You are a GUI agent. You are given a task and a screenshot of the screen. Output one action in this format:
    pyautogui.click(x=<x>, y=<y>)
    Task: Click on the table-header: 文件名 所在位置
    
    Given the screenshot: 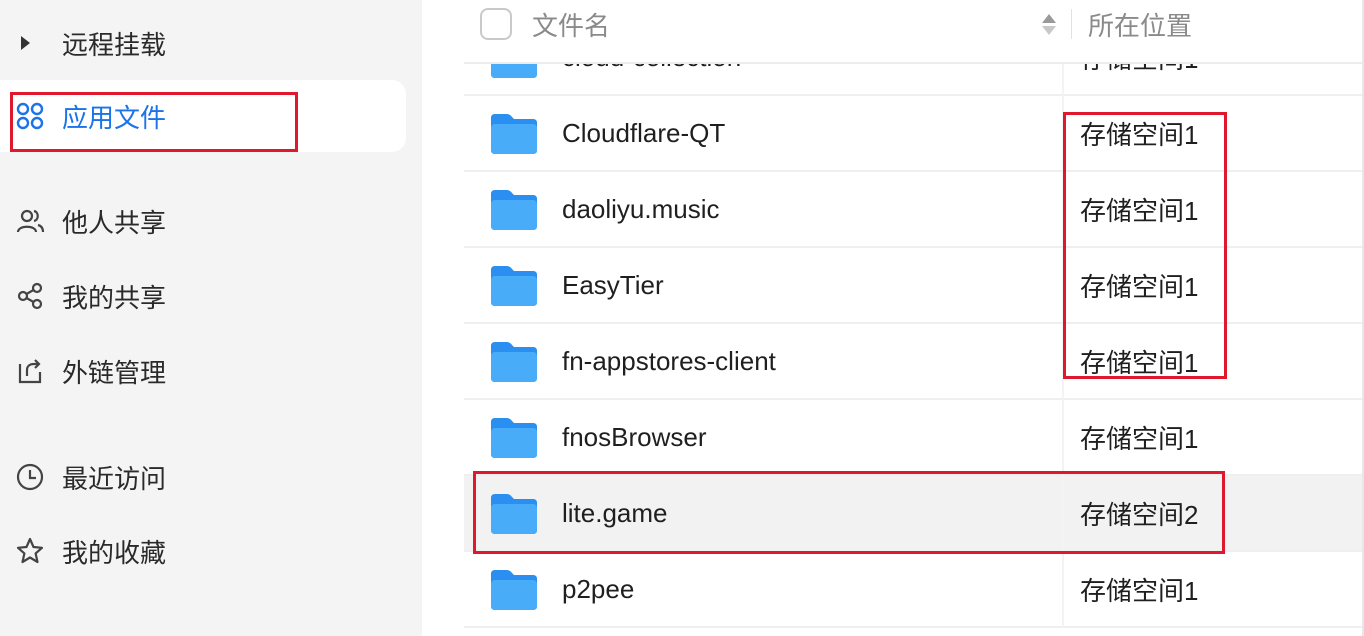 What is the action you would take?
    pyautogui.click(x=914, y=24)
    